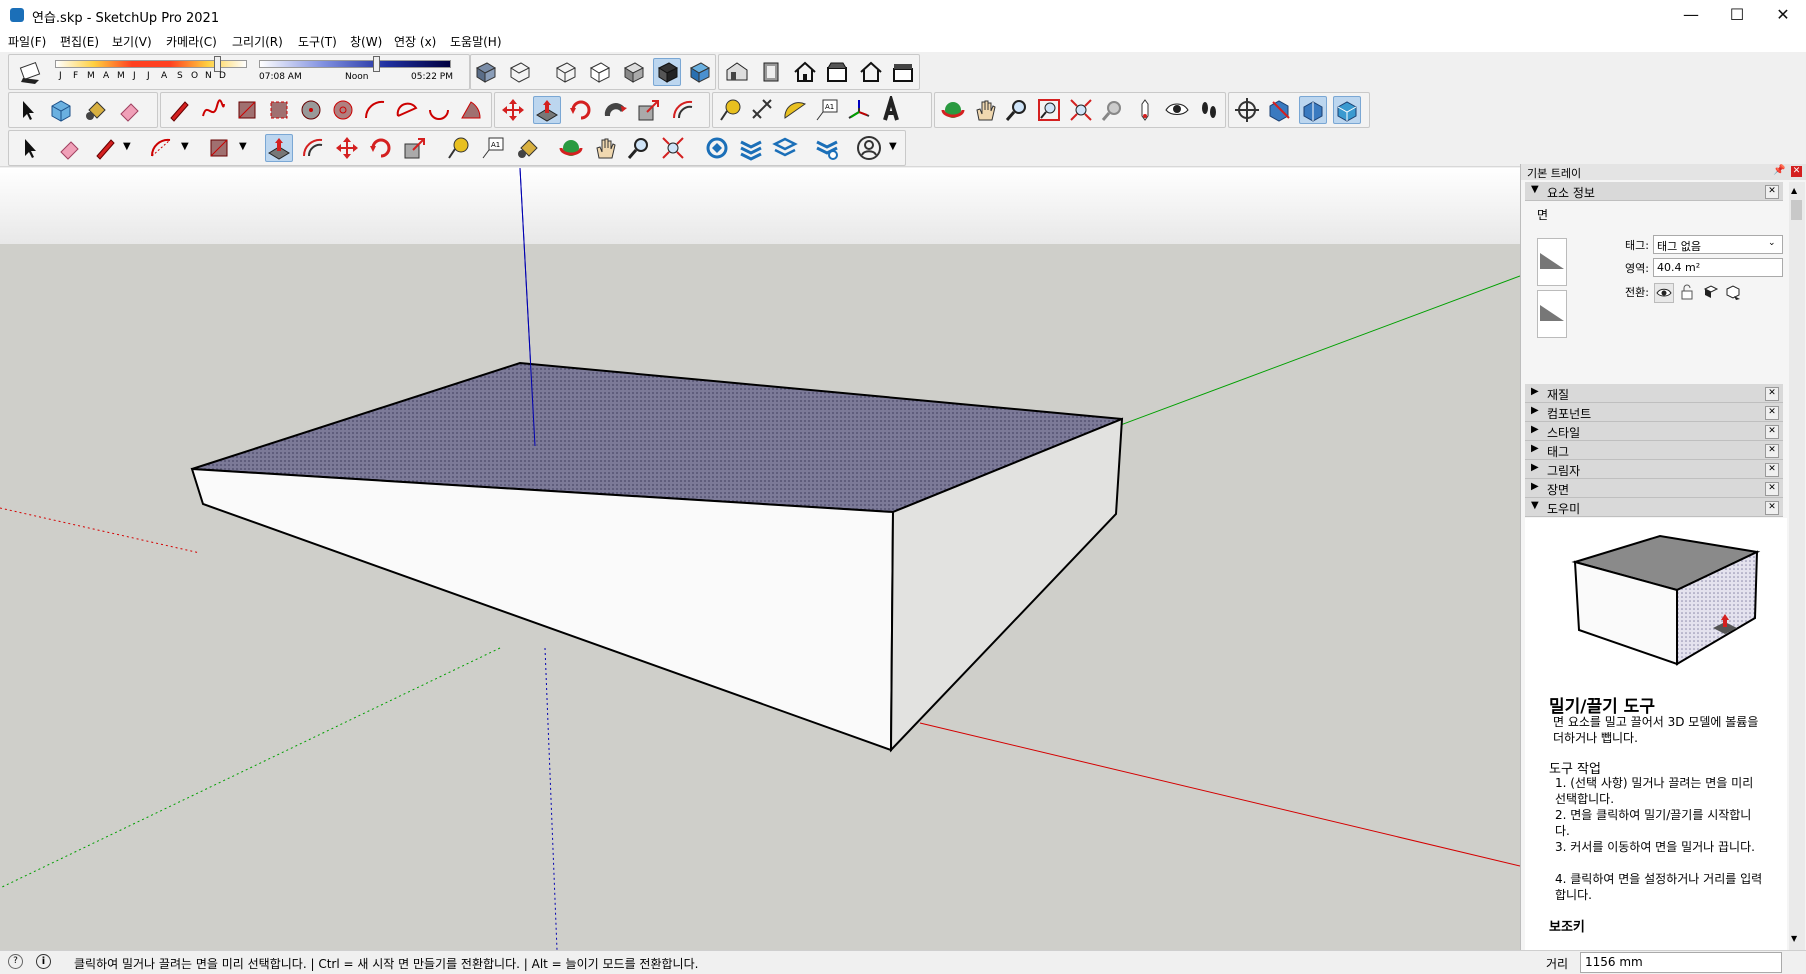 Image resolution: width=1806 pixels, height=974 pixels. Describe the element at coordinates (415, 148) in the screenshot. I see `scale-tool-icon` at that location.